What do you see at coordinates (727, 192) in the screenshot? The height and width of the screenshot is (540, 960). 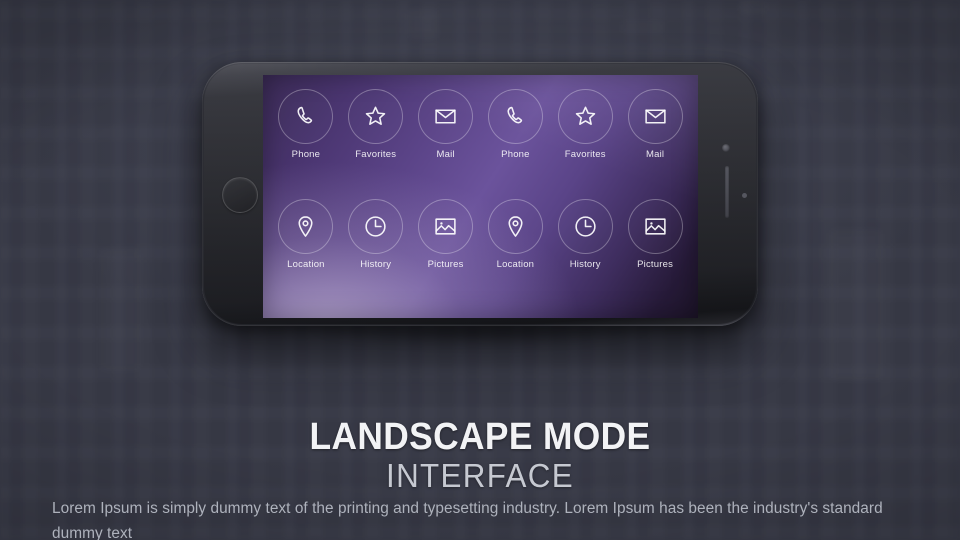 I see `speaker-grille` at bounding box center [727, 192].